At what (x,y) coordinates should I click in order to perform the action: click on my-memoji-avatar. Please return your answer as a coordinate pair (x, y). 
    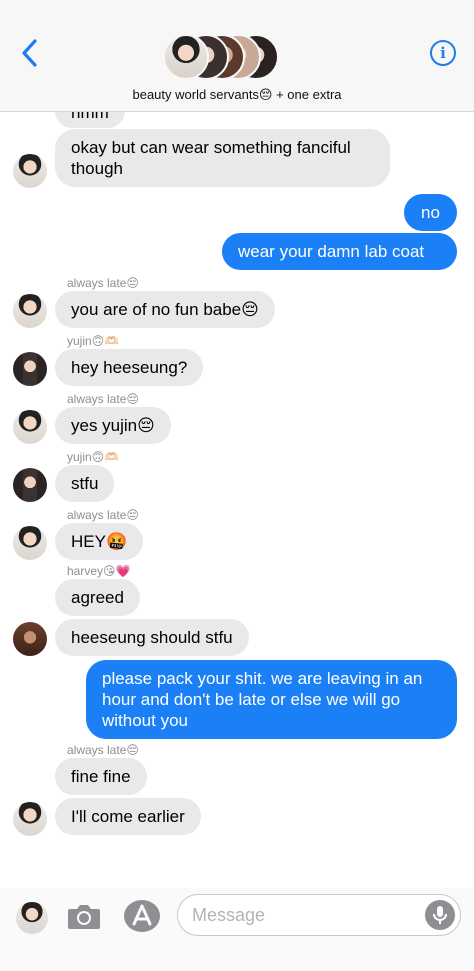
    Looking at the image, I should click on (32, 918).